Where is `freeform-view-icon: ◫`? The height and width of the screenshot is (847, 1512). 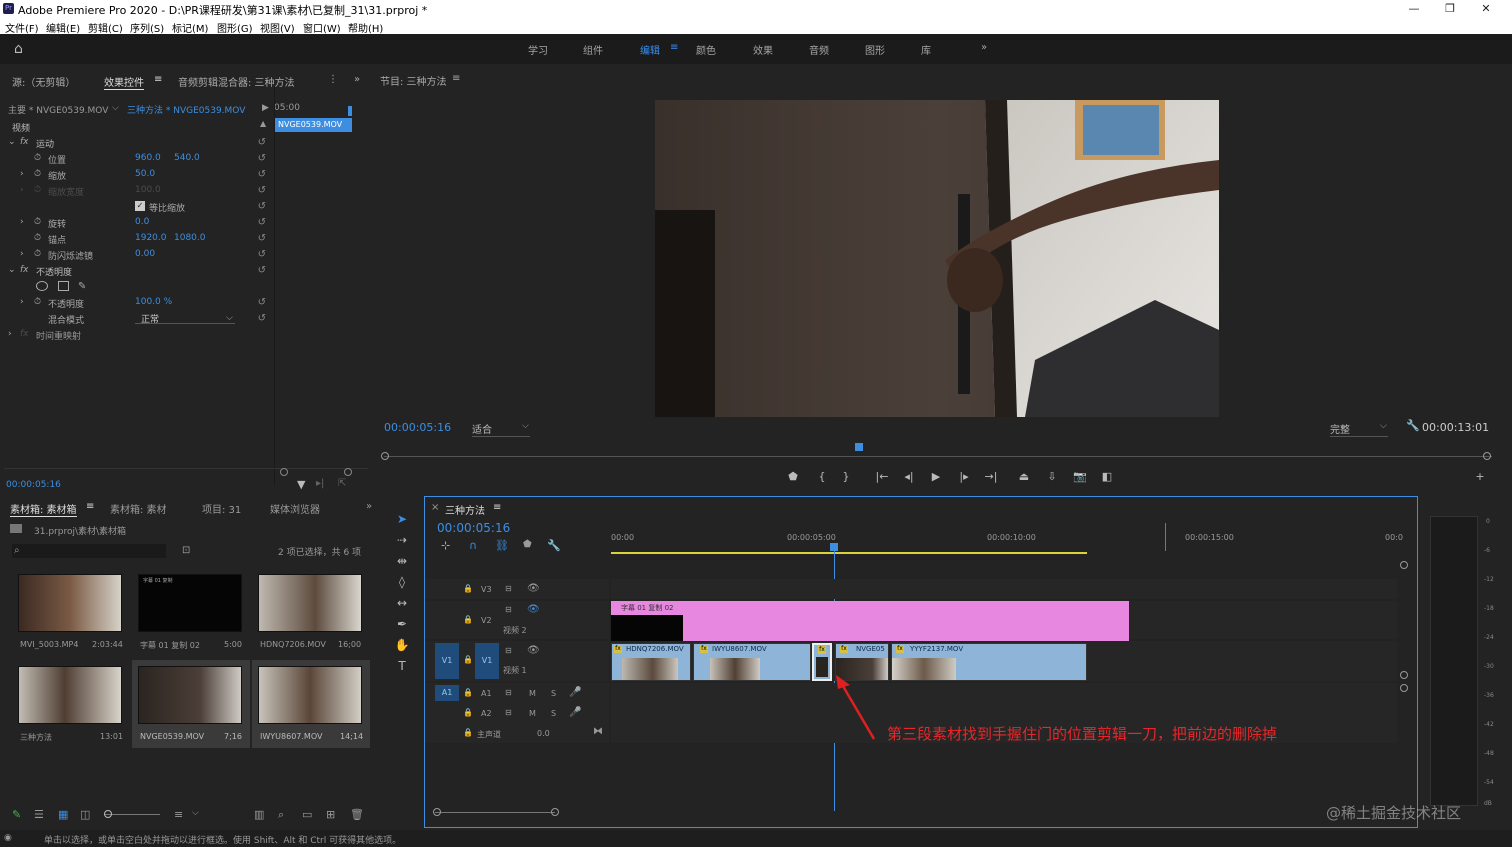 freeform-view-icon: ◫ is located at coordinates (85, 814).